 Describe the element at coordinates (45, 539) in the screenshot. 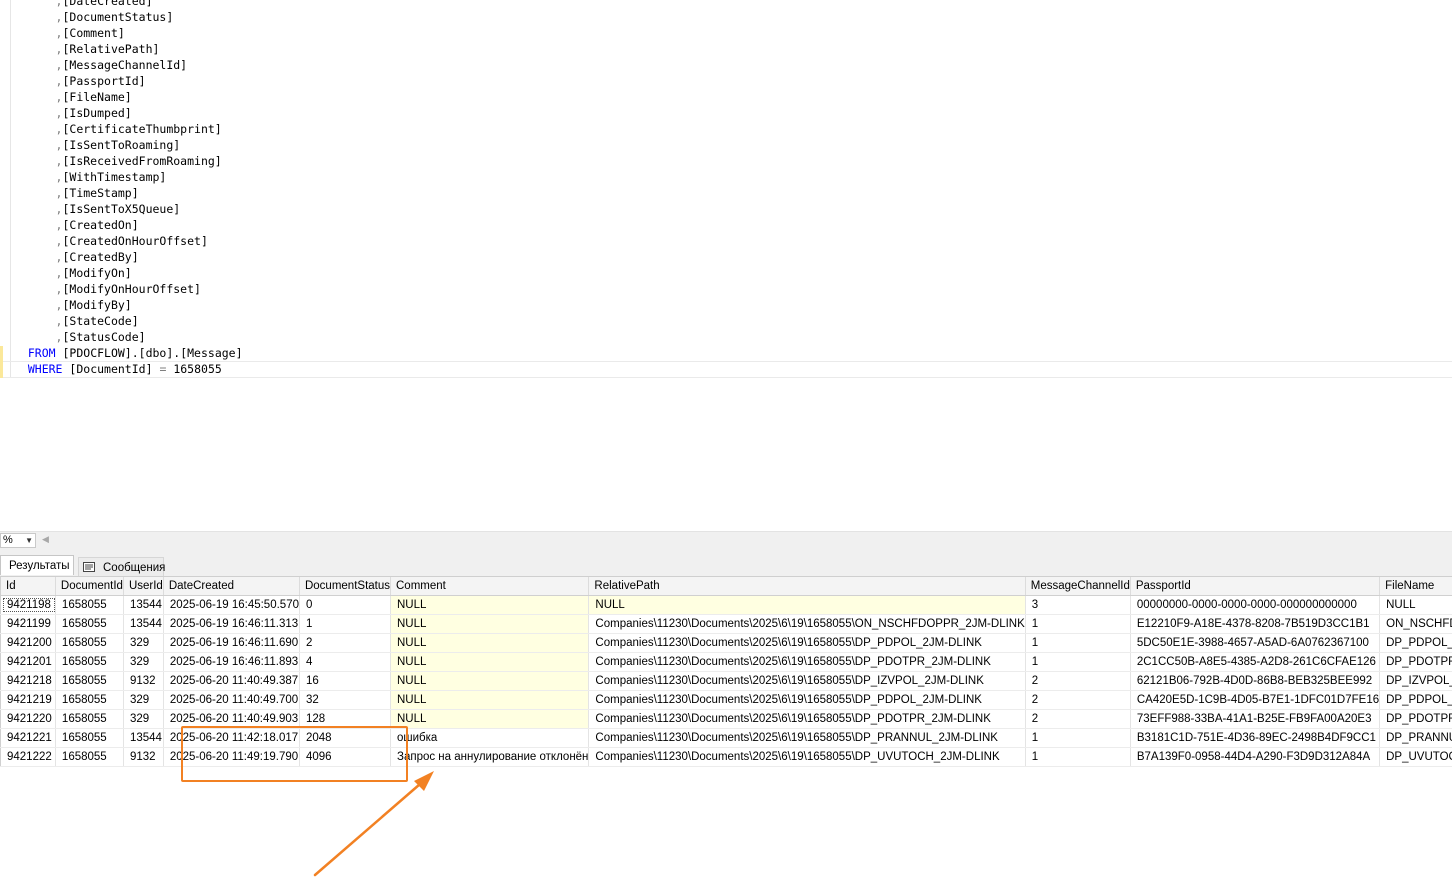

I see `scroll-left-icon: ◀` at that location.